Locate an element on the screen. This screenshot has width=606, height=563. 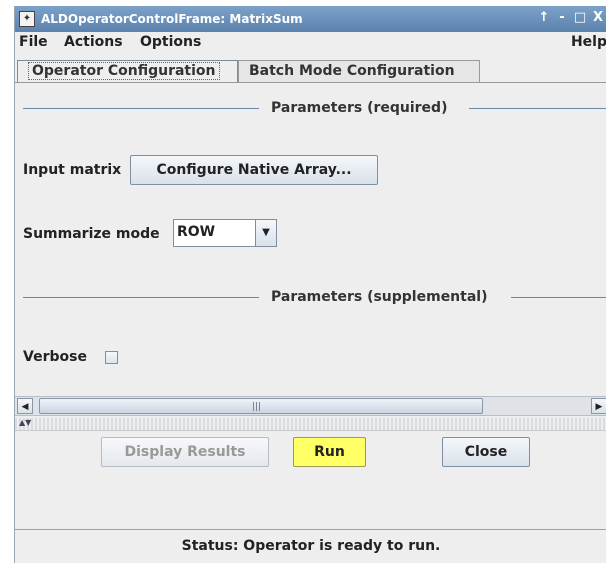
chevron-down-icon: ▼ is located at coordinates (265, 233).